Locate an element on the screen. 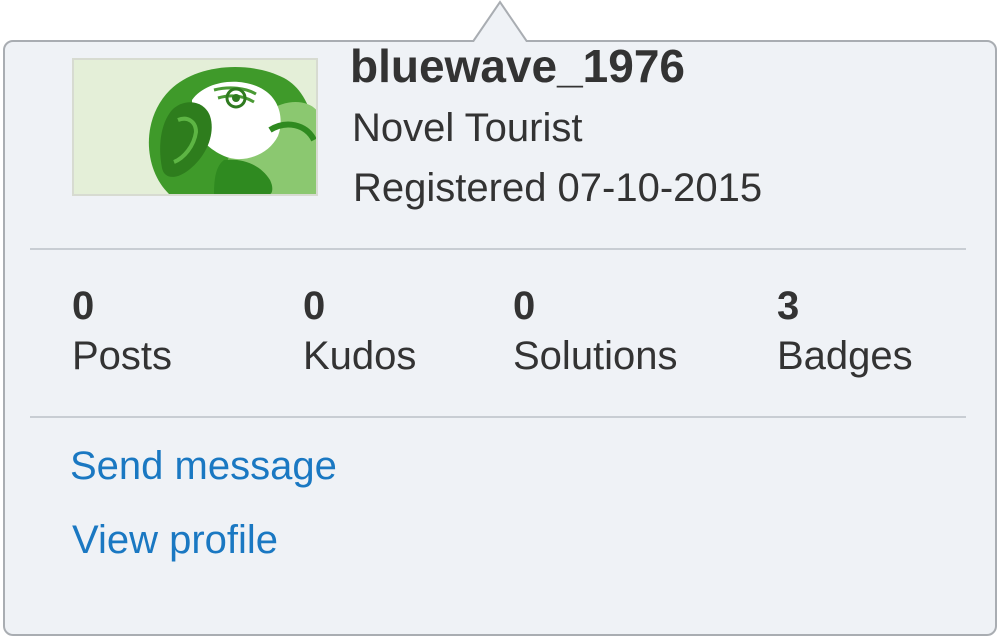  stat-kudos-label: Kudos is located at coordinates (360, 356).